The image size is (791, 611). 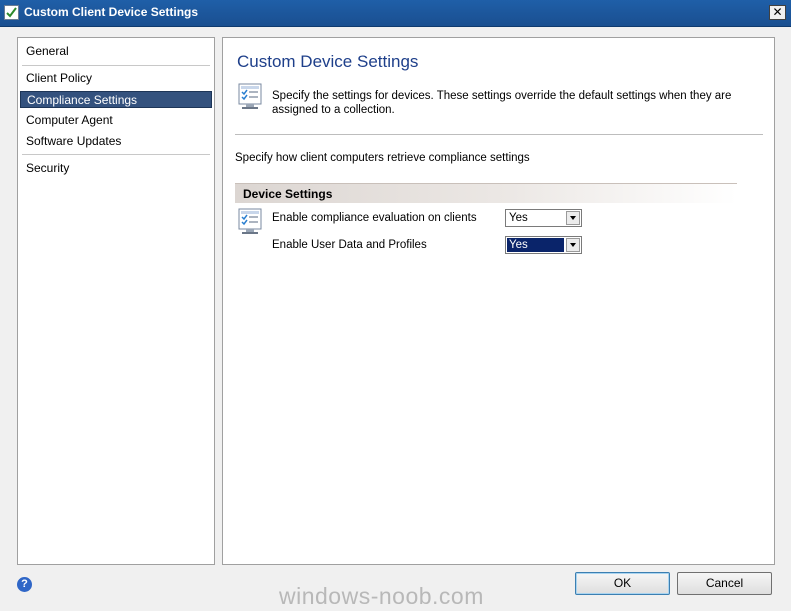 I want to click on nav-item-computer-agent: Computer Agent, so click(x=116, y=120).